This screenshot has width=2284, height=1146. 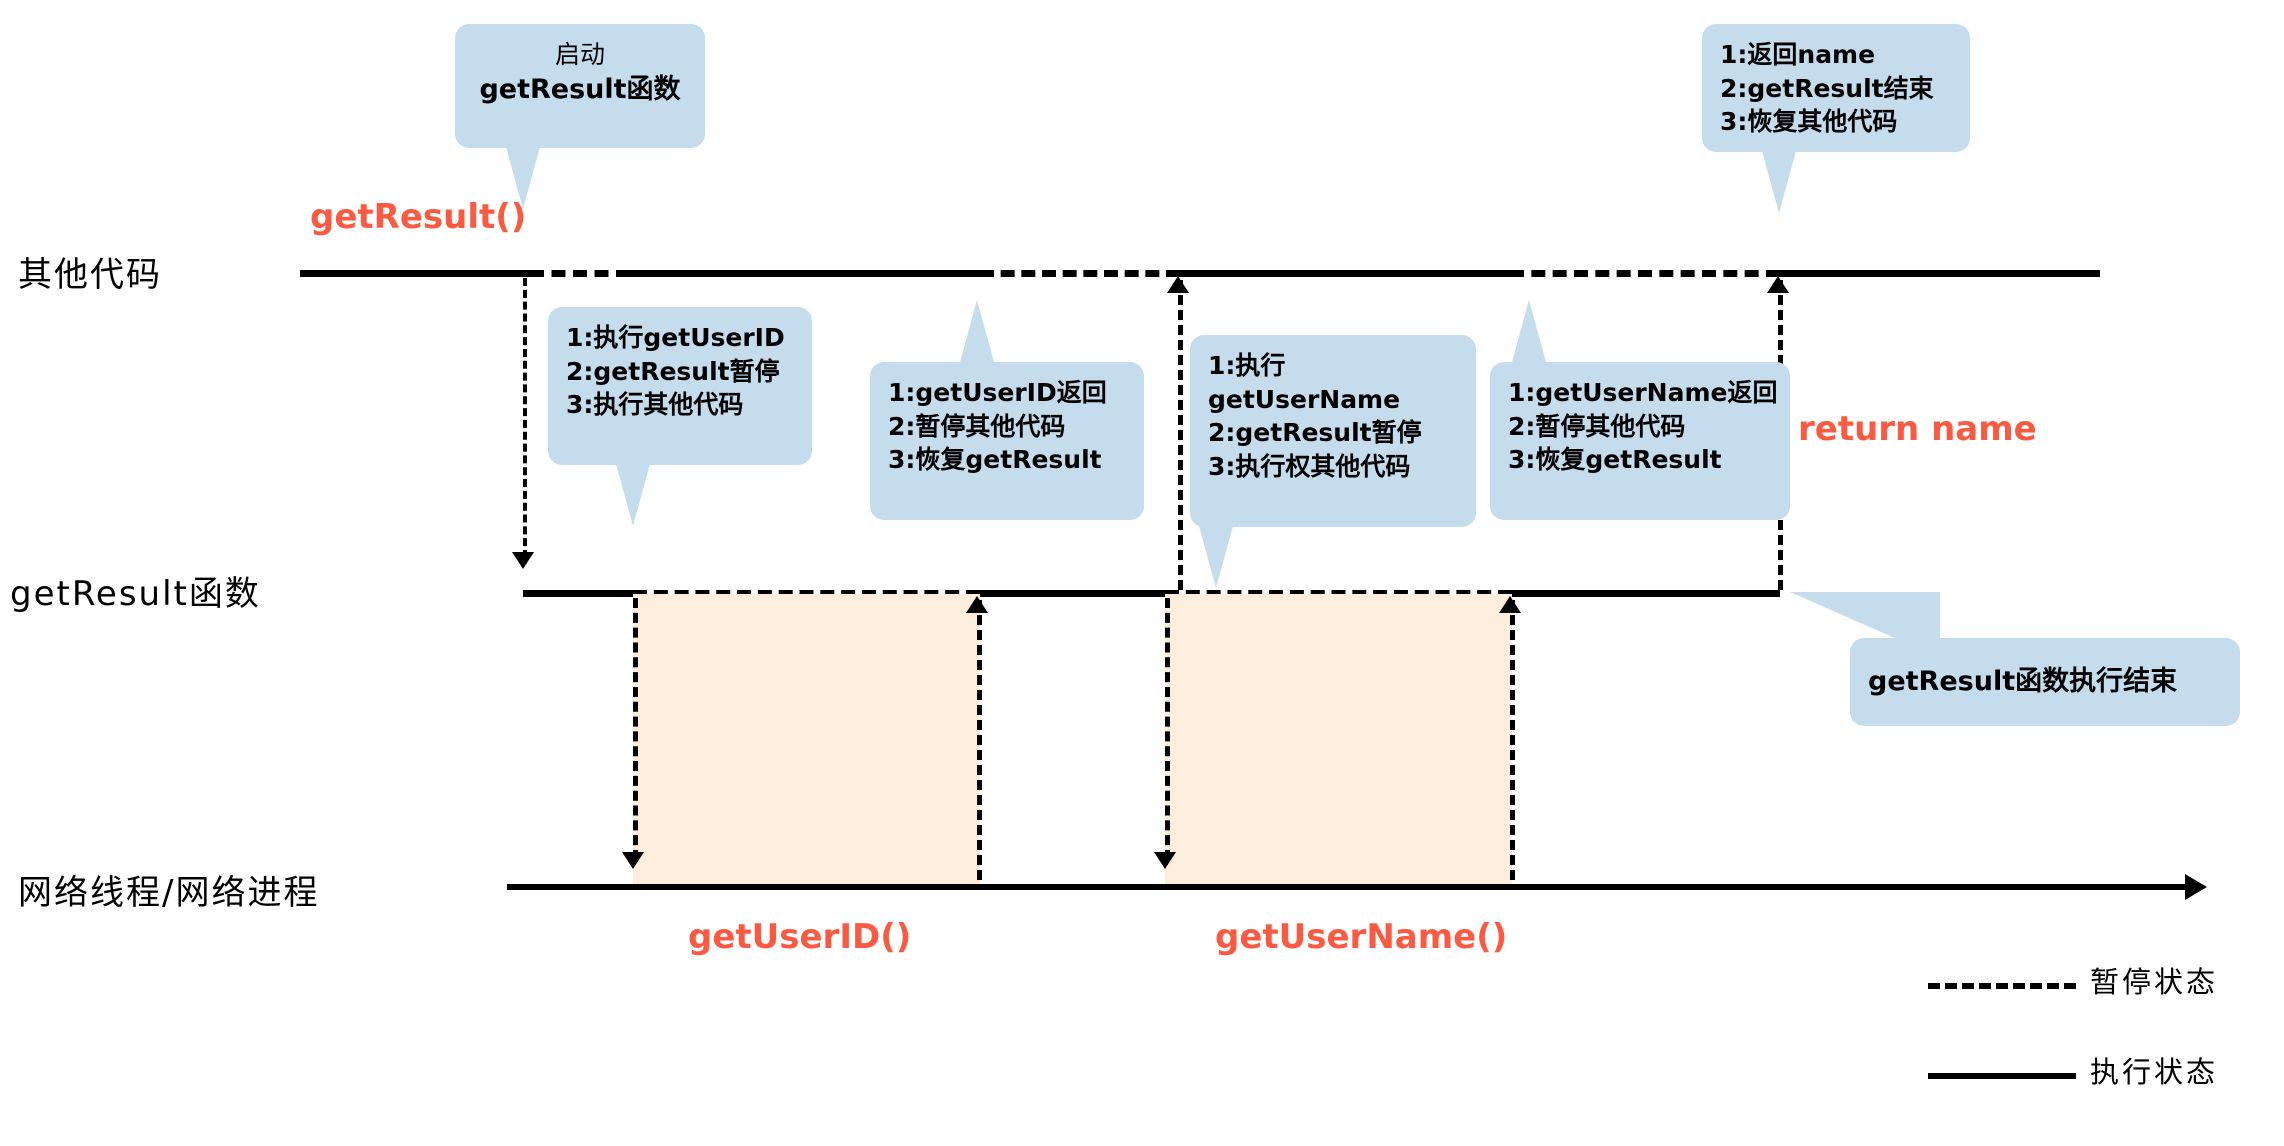 I want to click on callout-run-get-user-name-line-2: getUserName, so click(x=1304, y=399).